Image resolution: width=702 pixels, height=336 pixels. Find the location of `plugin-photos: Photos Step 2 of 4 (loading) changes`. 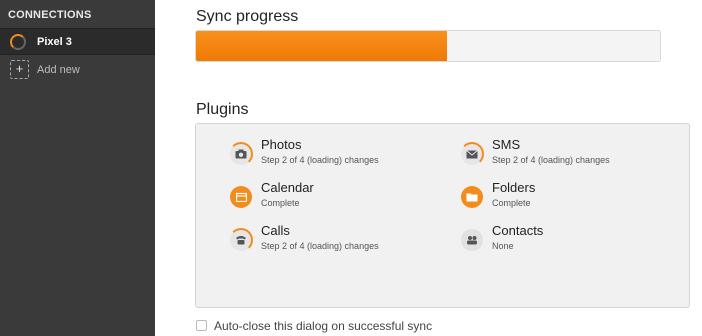

plugin-photos: Photos Step 2 of 4 (loading) changes is located at coordinates (344, 154).